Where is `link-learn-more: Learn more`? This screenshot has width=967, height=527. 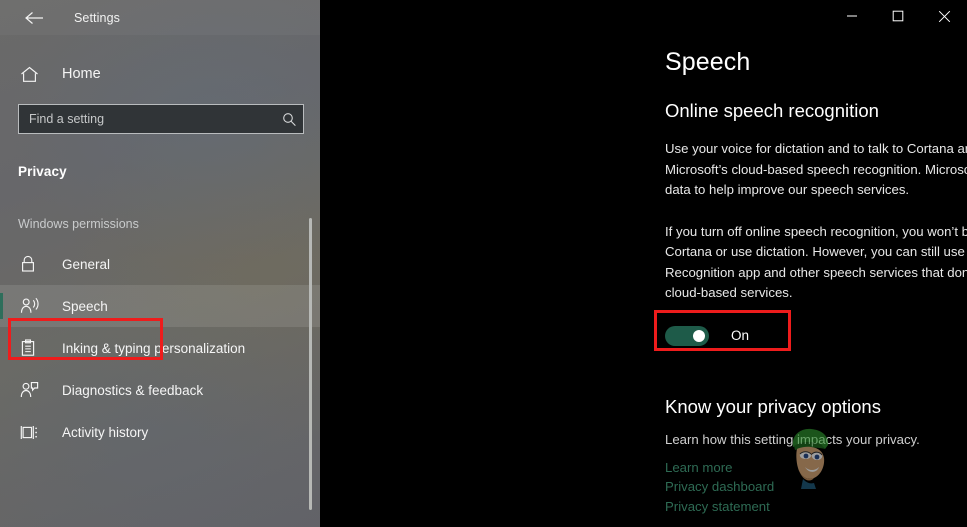 link-learn-more: Learn more is located at coordinates (698, 468).